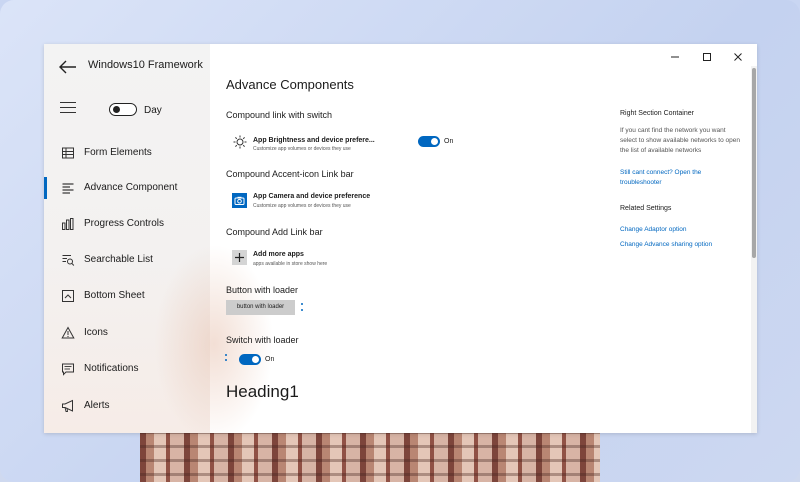 Image resolution: width=800 pixels, height=482 pixels. Describe the element at coordinates (429, 141) in the screenshot. I see `brightness-toggle` at that location.